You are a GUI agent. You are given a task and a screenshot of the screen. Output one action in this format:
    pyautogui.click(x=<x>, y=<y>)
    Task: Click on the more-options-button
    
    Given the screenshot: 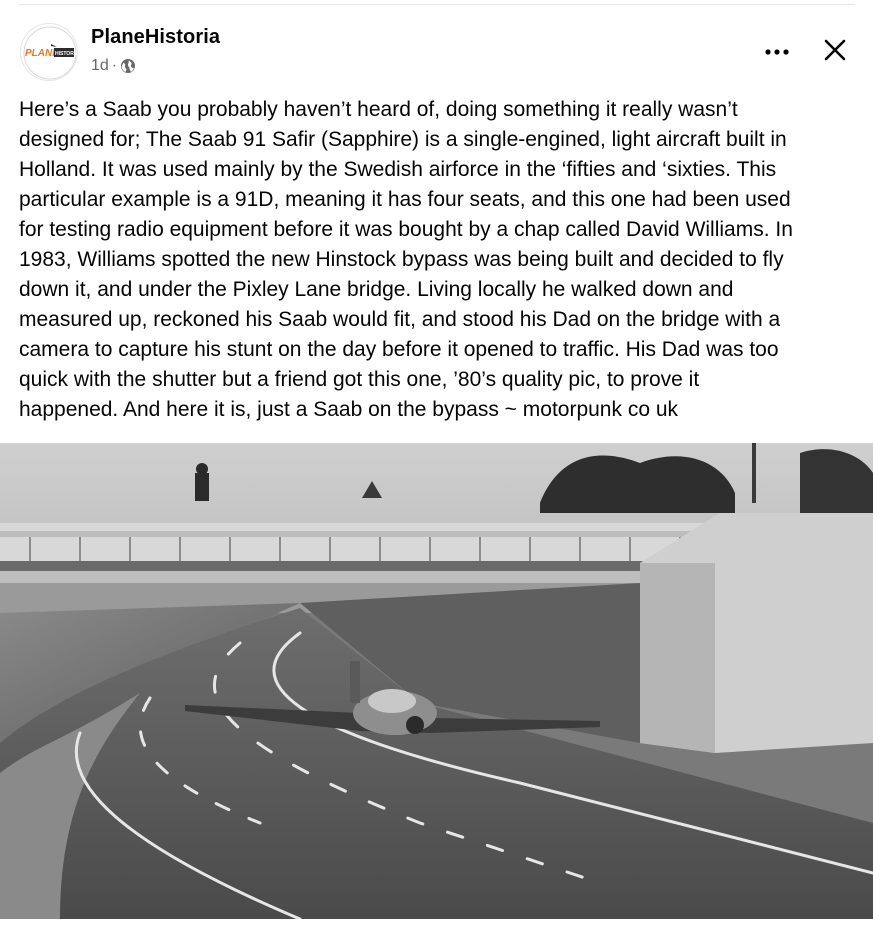 What is the action you would take?
    pyautogui.click(x=777, y=52)
    